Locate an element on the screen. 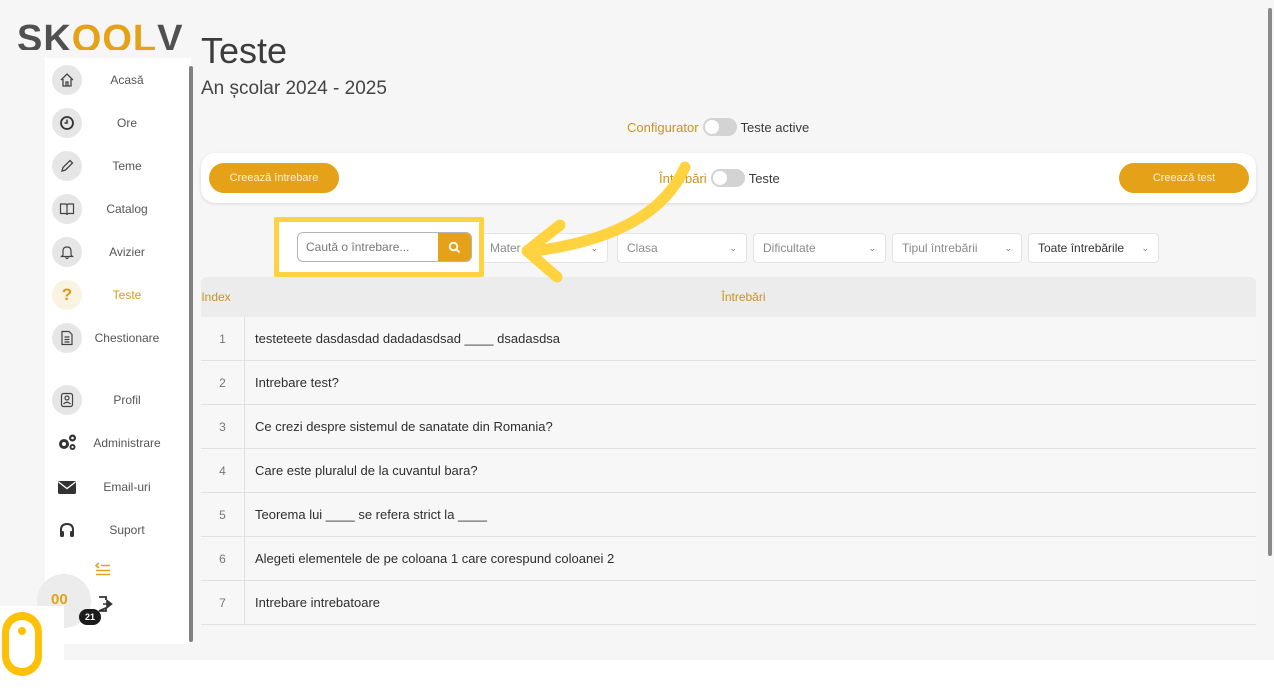  book-icon is located at coordinates (67, 209).